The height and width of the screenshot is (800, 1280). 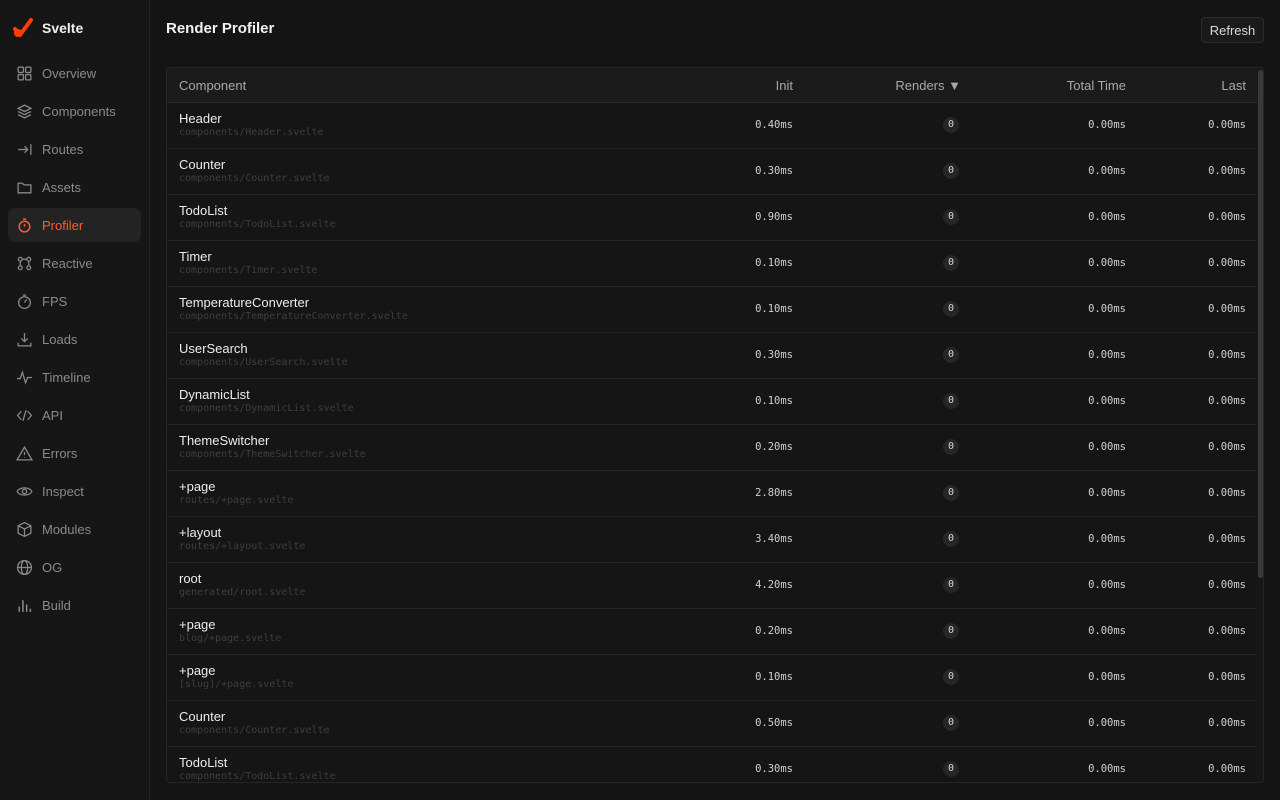 I want to click on brand-name: Svelte, so click(x=63, y=28).